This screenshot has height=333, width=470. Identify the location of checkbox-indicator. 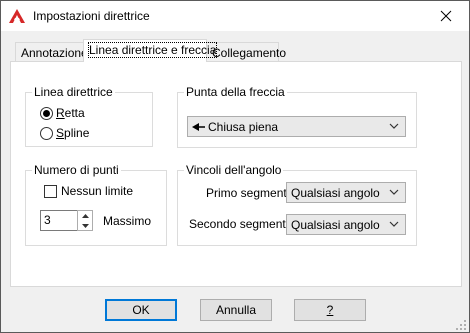
(50, 191).